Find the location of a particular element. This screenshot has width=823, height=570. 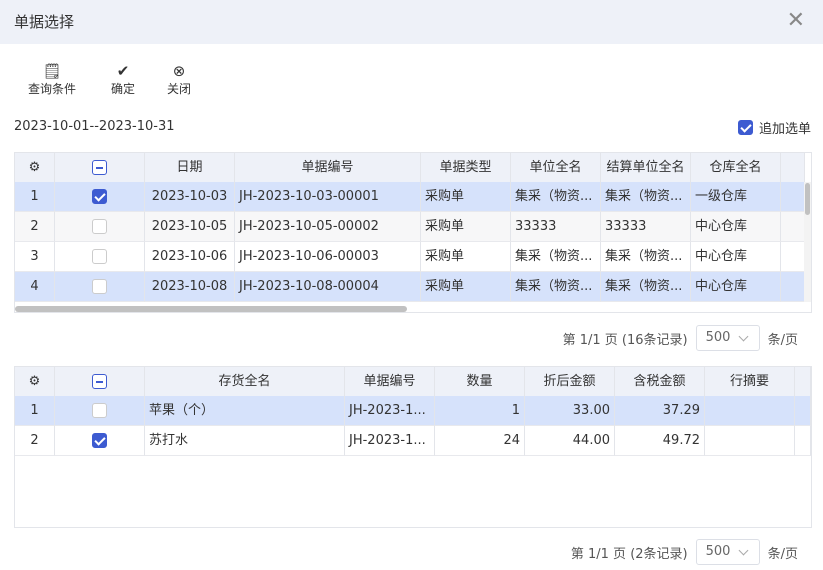

table-cell: 33.00 is located at coordinates (570, 411).